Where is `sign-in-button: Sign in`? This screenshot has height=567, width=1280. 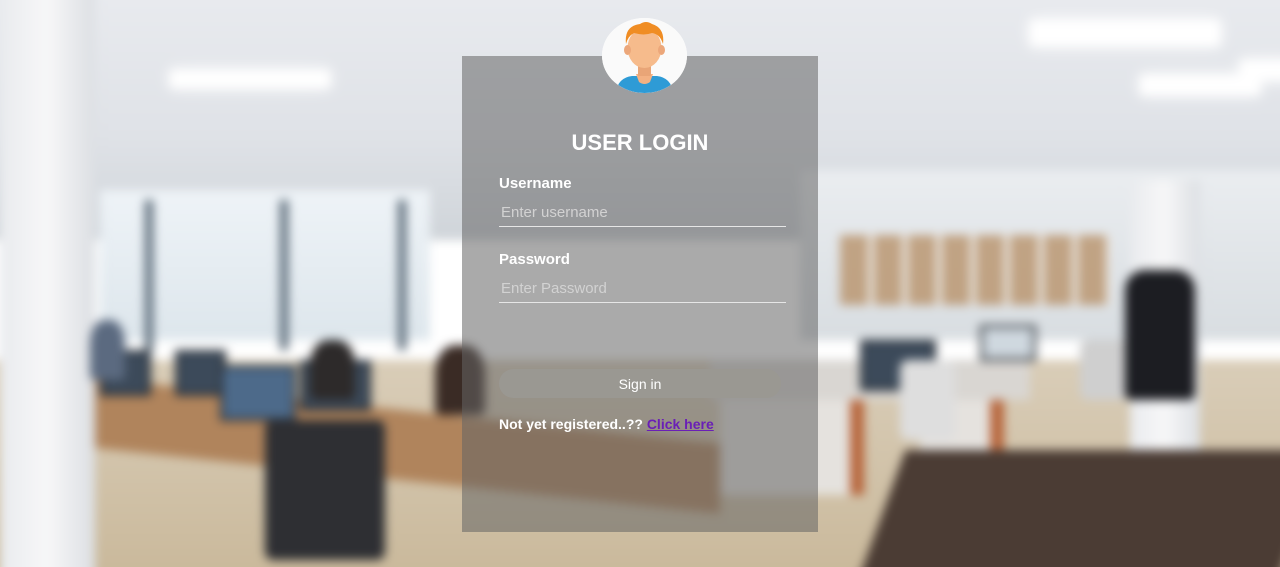 sign-in-button: Sign in is located at coordinates (640, 383).